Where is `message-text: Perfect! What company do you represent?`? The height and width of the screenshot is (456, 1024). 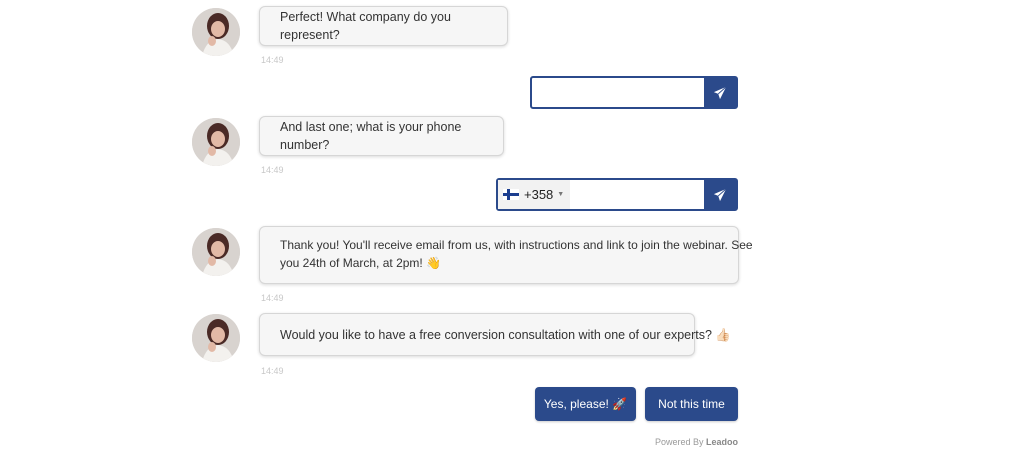 message-text: Perfect! What company do you represent? is located at coordinates (365, 26).